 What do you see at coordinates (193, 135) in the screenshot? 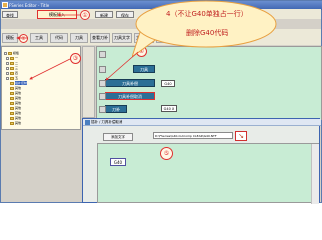
I see `file-path-field: D:\FSeries\G40-Cutcomp CLEAR\G40.NTF` at bounding box center [193, 135].